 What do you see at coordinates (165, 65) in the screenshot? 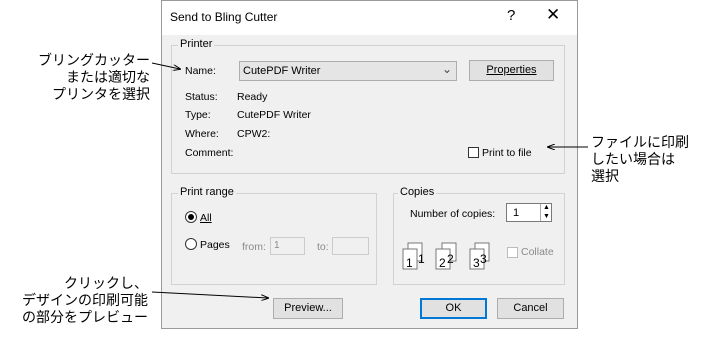
I see `arrow-to-printer-name` at bounding box center [165, 65].